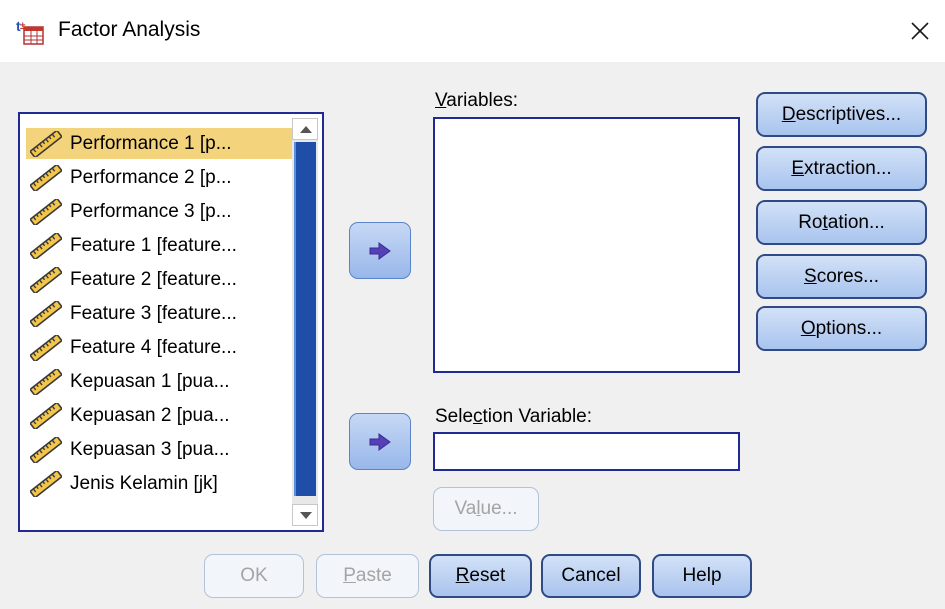 Image resolution: width=945 pixels, height=609 pixels. What do you see at coordinates (305, 319) in the screenshot?
I see `scroll-thumb` at bounding box center [305, 319].